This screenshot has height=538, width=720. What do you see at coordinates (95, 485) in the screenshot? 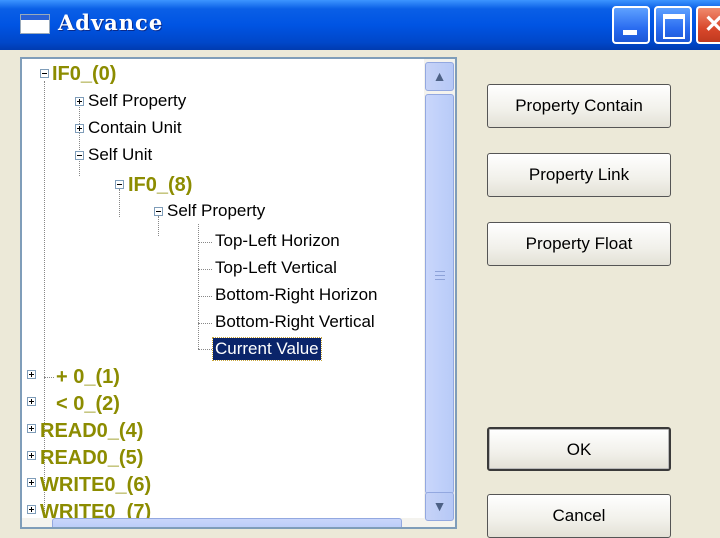
I see `tree-node-write0-6: WRITE0_(6)` at bounding box center [95, 485].